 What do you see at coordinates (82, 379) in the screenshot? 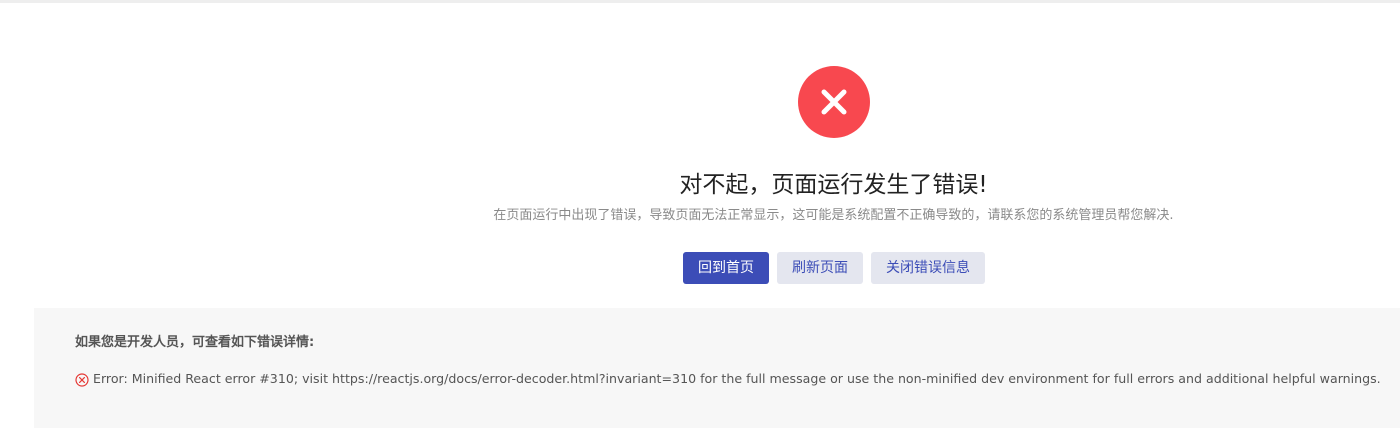
I see `close-circle-outline-icon` at bounding box center [82, 379].